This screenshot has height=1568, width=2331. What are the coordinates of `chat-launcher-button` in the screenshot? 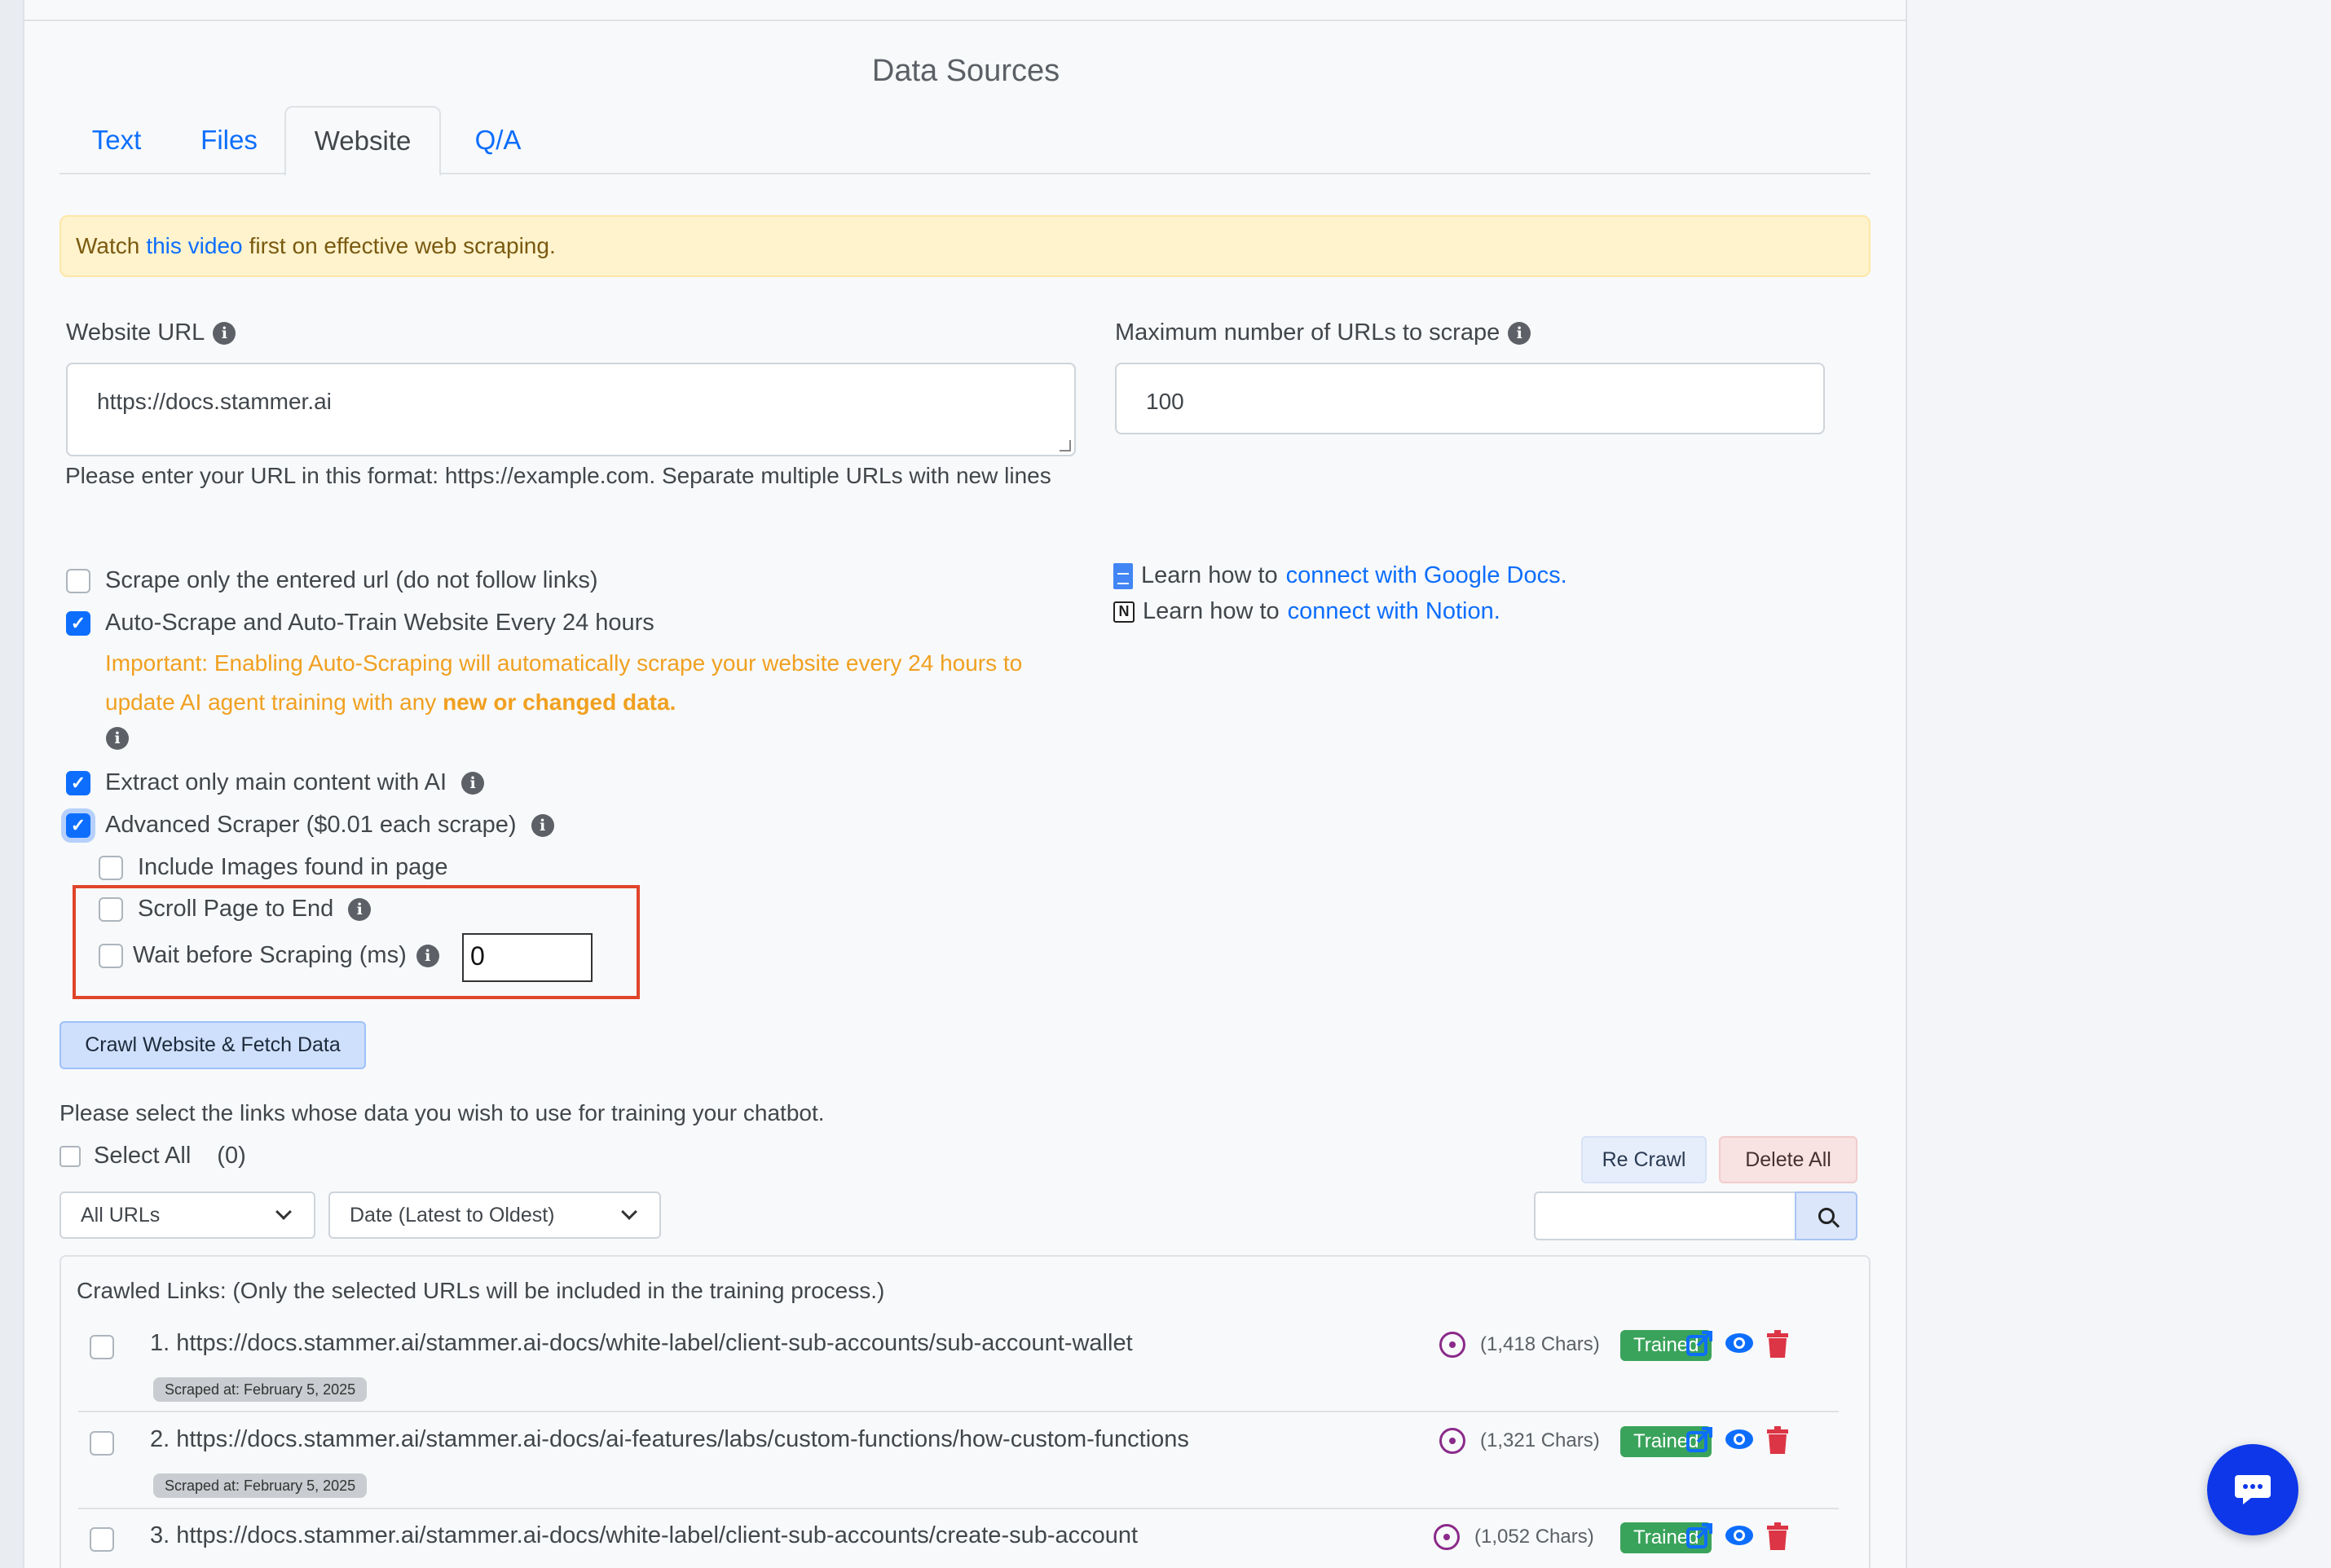 It's located at (2252, 1489).